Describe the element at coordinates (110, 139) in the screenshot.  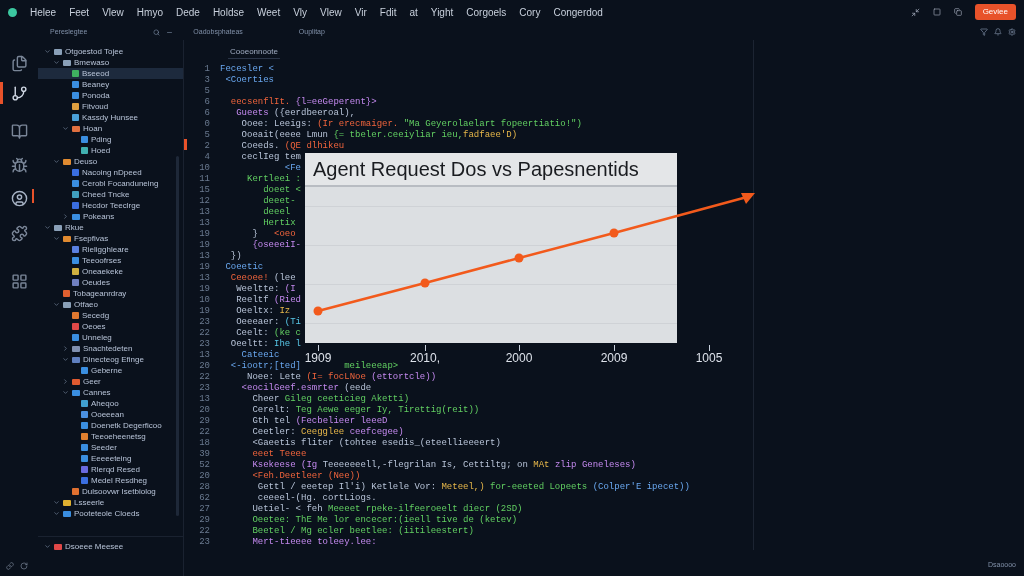
I see `tree-item: Pding` at that location.